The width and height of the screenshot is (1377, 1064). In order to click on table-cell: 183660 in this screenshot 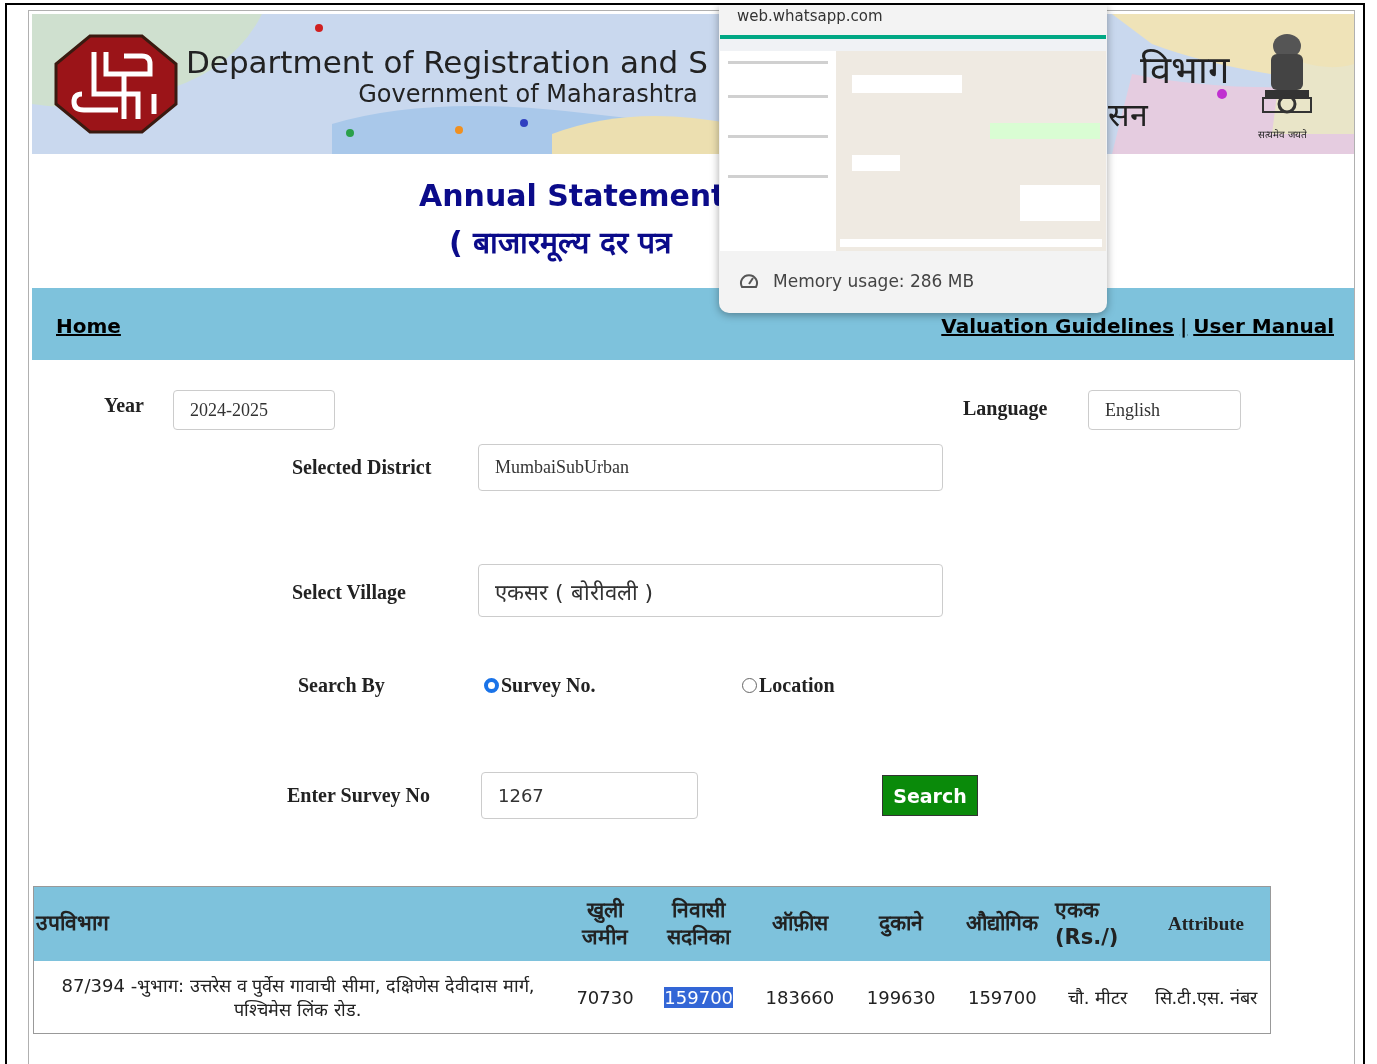, I will do `click(800, 997)`.